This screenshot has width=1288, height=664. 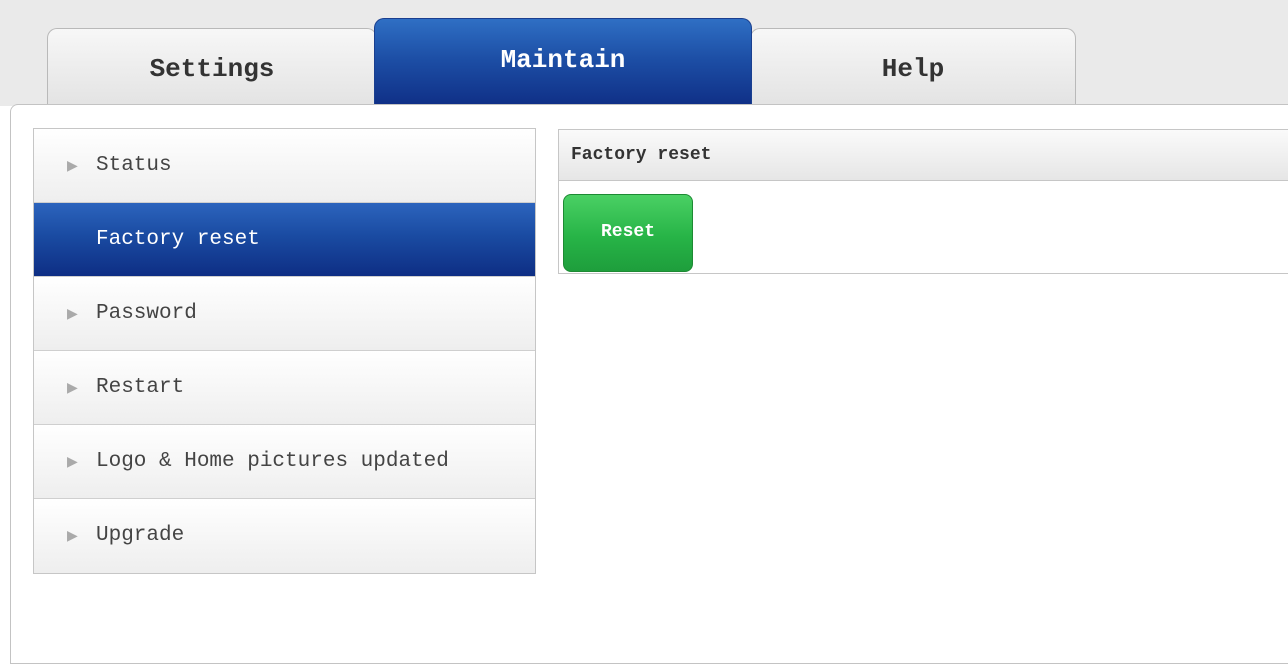 I want to click on tab-help: Help, so click(x=913, y=67).